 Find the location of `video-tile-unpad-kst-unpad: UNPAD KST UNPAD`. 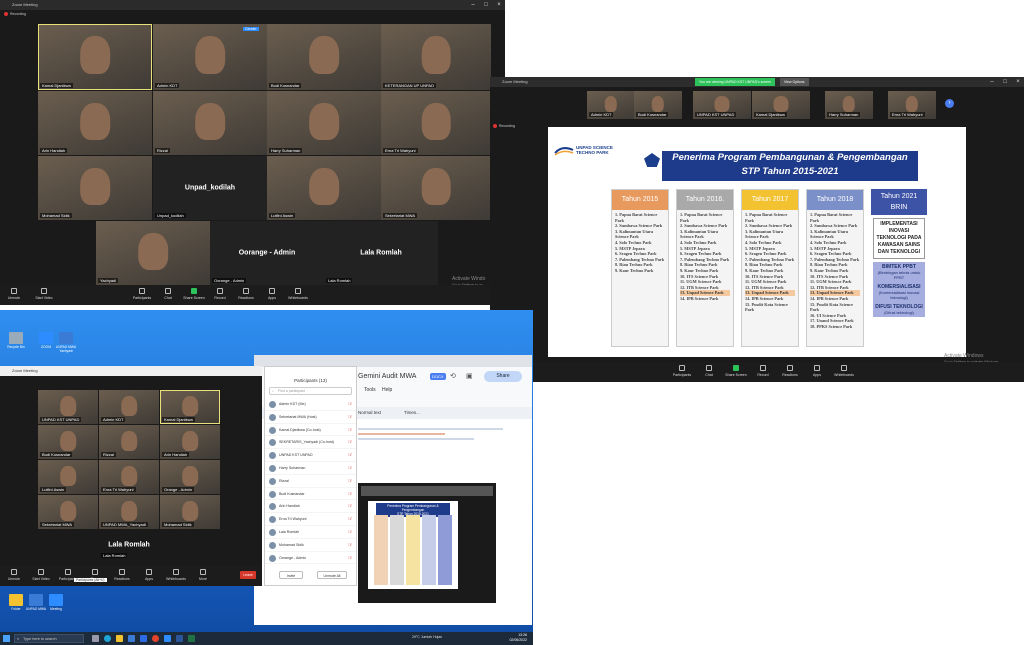

video-tile-unpad-kst-unpad: UNPAD KST UNPAD is located at coordinates (68, 407).